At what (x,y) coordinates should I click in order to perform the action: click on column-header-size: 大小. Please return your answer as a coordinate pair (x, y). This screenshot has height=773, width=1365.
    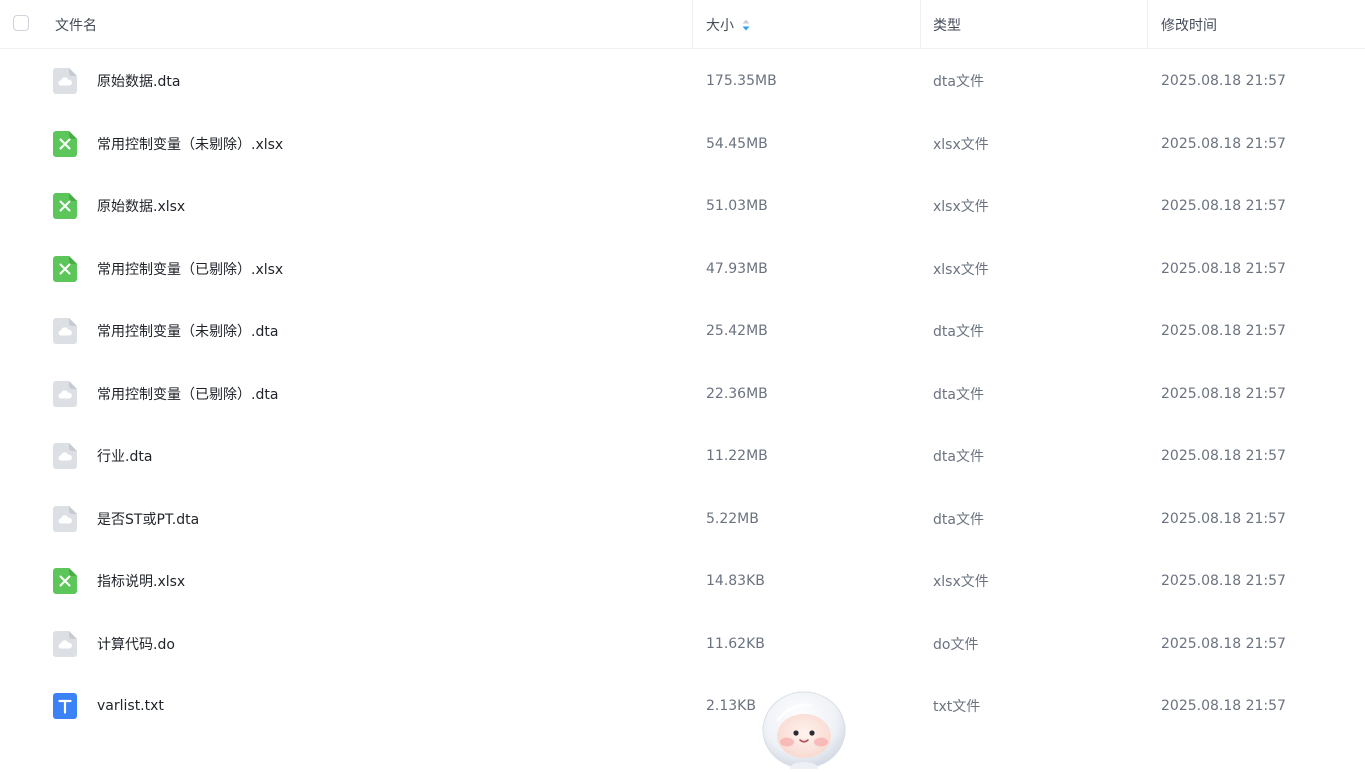
    Looking at the image, I should click on (728, 24).